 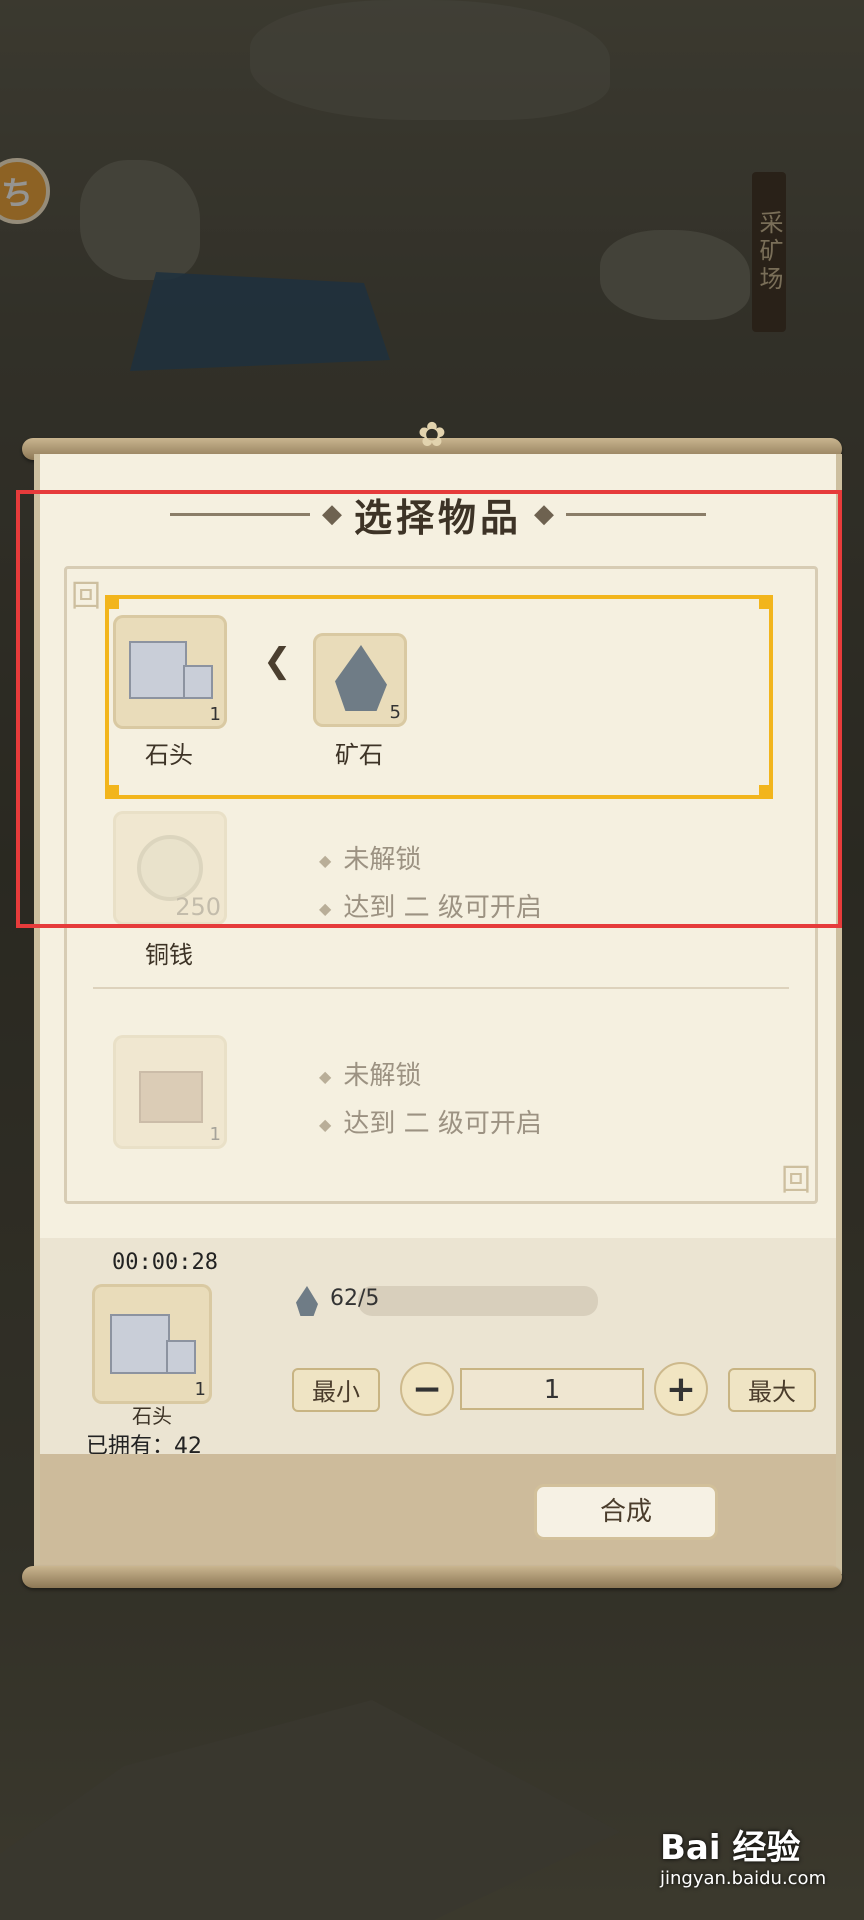 What do you see at coordinates (438, 1514) in the screenshot?
I see `dialog-footer: 合成` at bounding box center [438, 1514].